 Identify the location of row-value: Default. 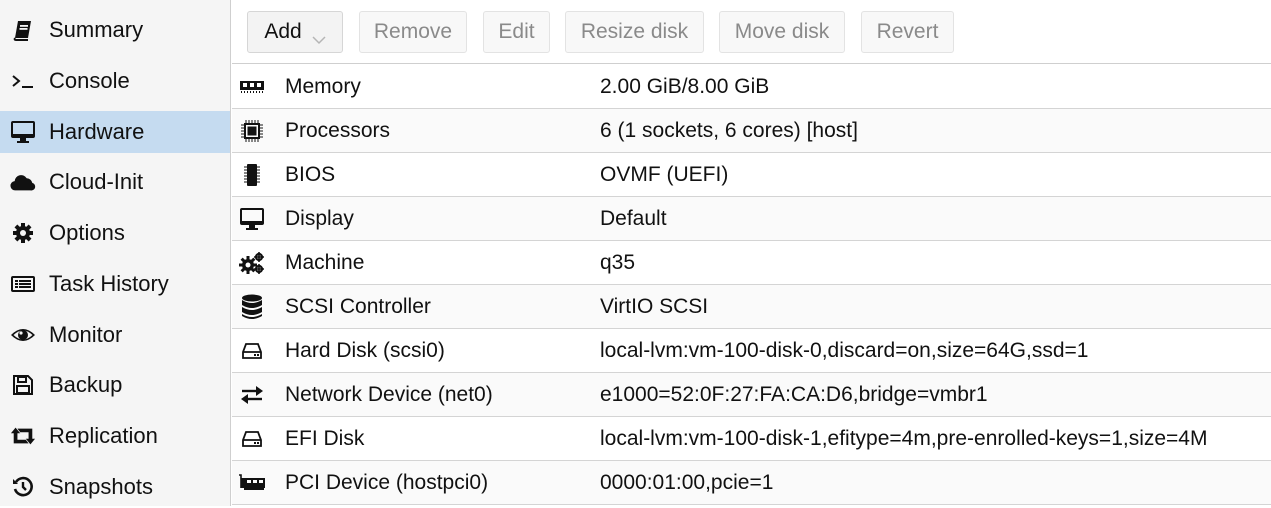
(633, 218).